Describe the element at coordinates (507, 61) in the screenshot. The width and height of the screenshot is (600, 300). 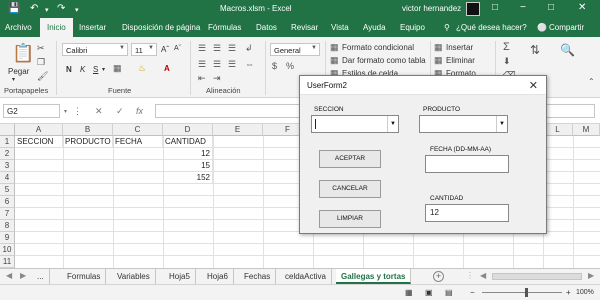
I see `fill-icon: ⬇` at that location.